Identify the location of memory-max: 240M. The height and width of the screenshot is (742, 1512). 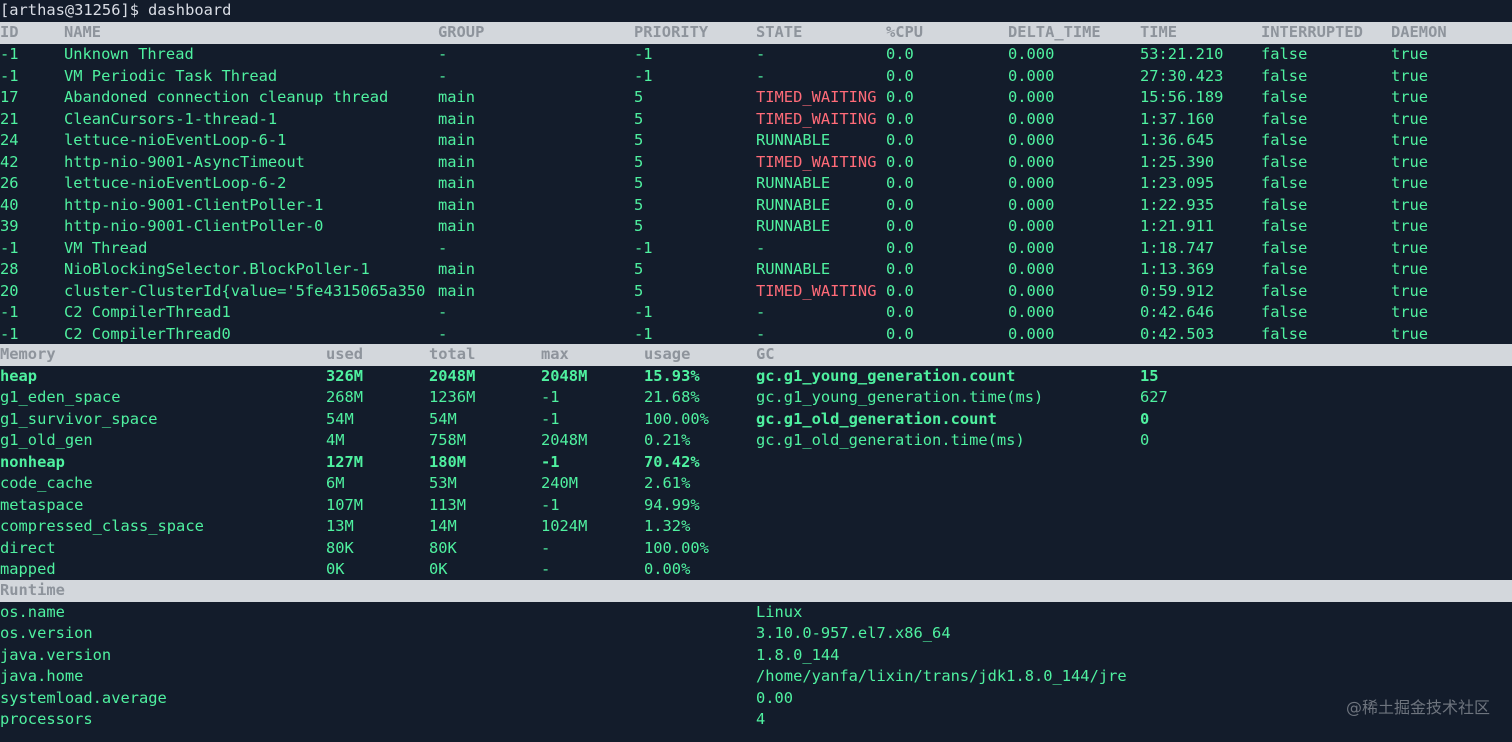
(560, 483).